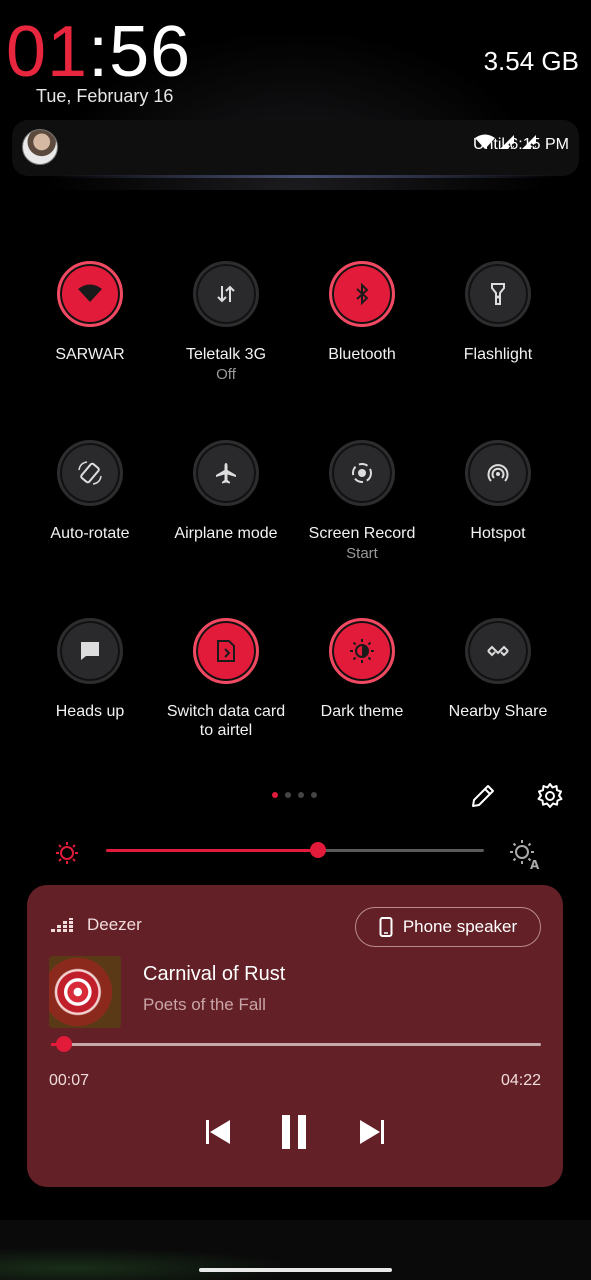 This screenshot has width=591, height=1280. I want to click on album-art, so click(85, 992).